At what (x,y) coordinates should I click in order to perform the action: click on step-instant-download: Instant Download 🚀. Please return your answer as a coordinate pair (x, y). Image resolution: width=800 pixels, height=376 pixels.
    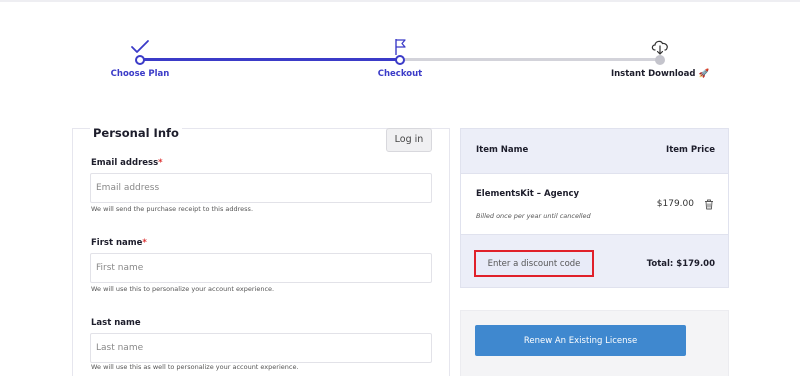
    Looking at the image, I should click on (660, 50).